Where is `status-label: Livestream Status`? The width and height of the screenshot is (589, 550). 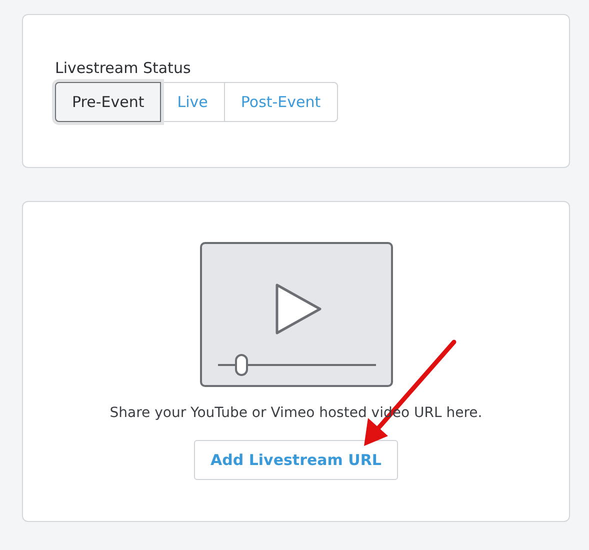
status-label: Livestream Status is located at coordinates (123, 68).